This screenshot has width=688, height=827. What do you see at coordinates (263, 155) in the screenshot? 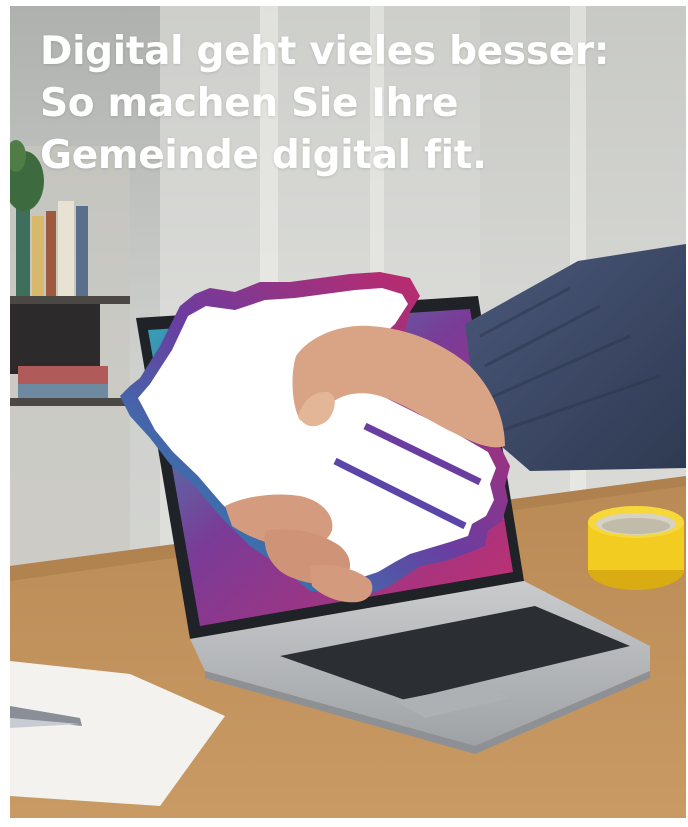
I see `headline-line-3: Gemeinde digital fit.` at bounding box center [263, 155].